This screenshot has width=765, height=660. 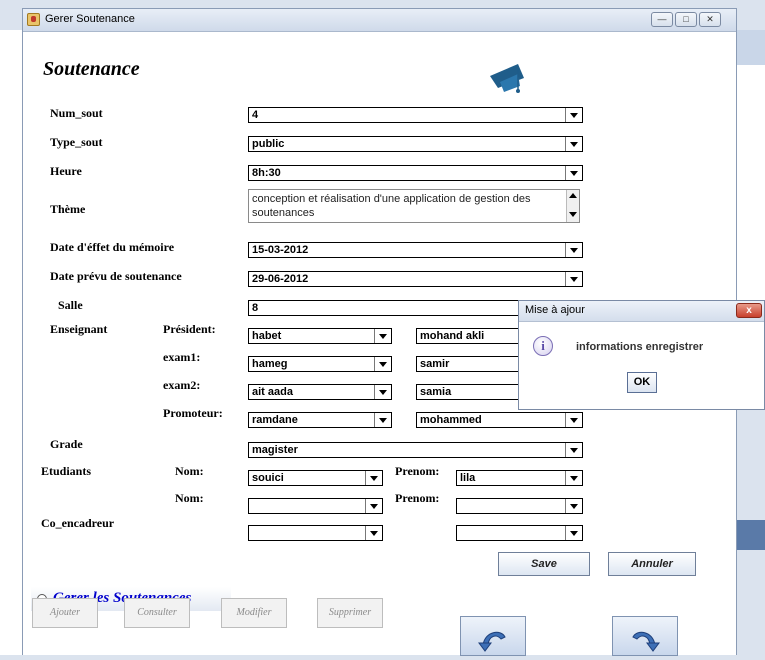 What do you see at coordinates (66, 471) in the screenshot?
I see `etudiants-label: Etudiants` at bounding box center [66, 471].